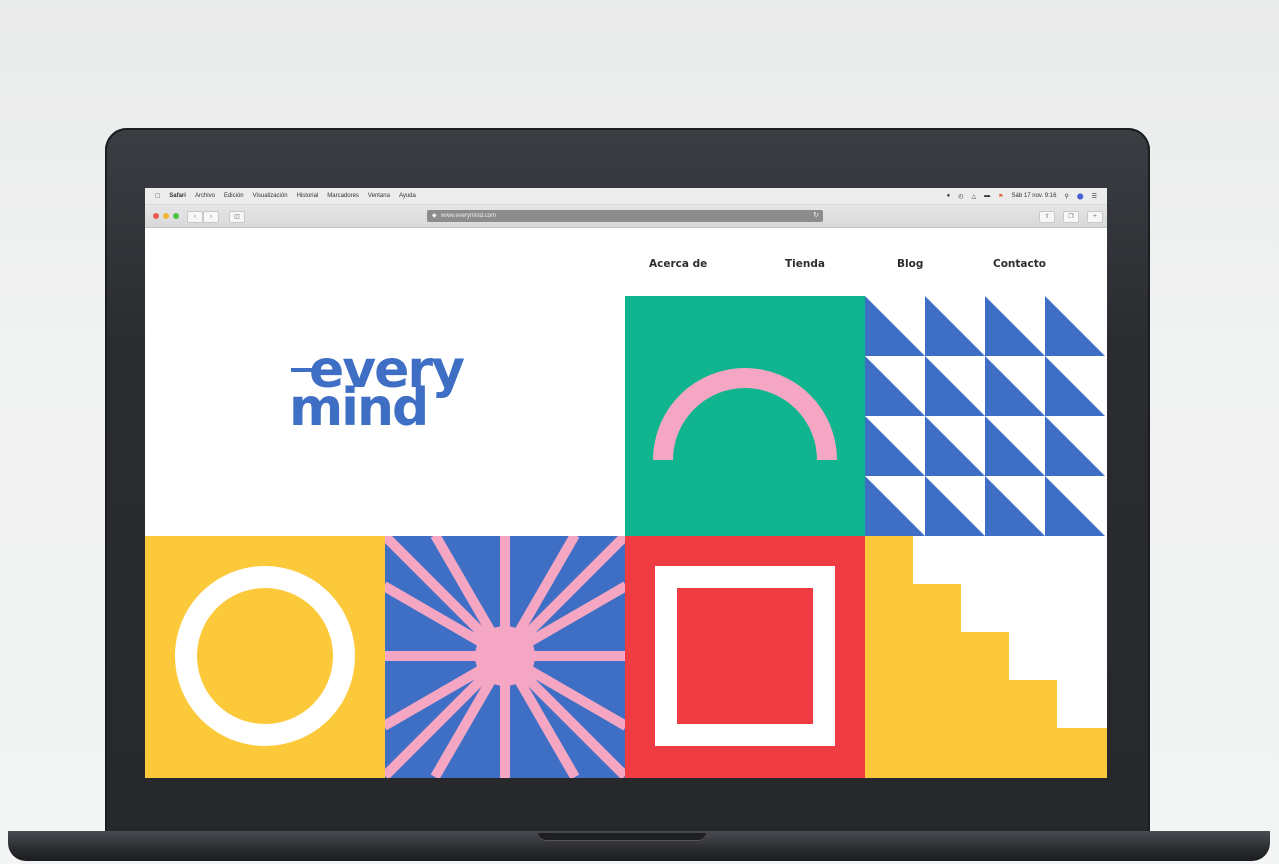  I want to click on nav-link-contacto: Contacto, so click(1019, 264).